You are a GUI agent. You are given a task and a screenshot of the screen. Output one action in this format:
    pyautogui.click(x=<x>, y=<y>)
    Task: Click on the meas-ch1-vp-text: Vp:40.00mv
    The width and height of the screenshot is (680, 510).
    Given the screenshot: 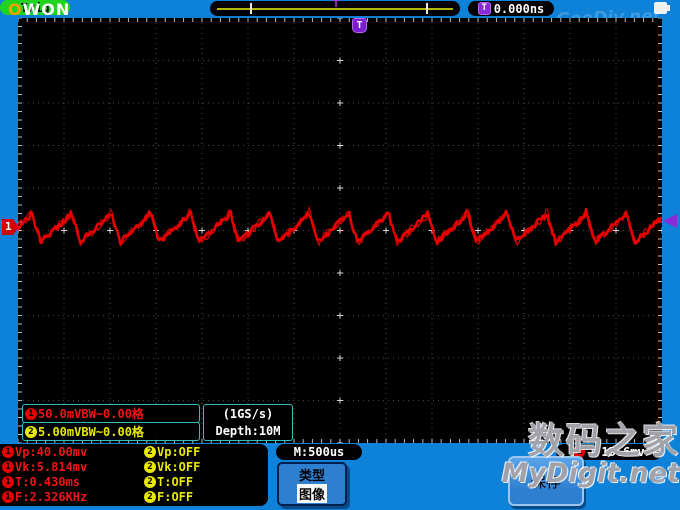 What is the action you would take?
    pyautogui.click(x=51, y=451)
    